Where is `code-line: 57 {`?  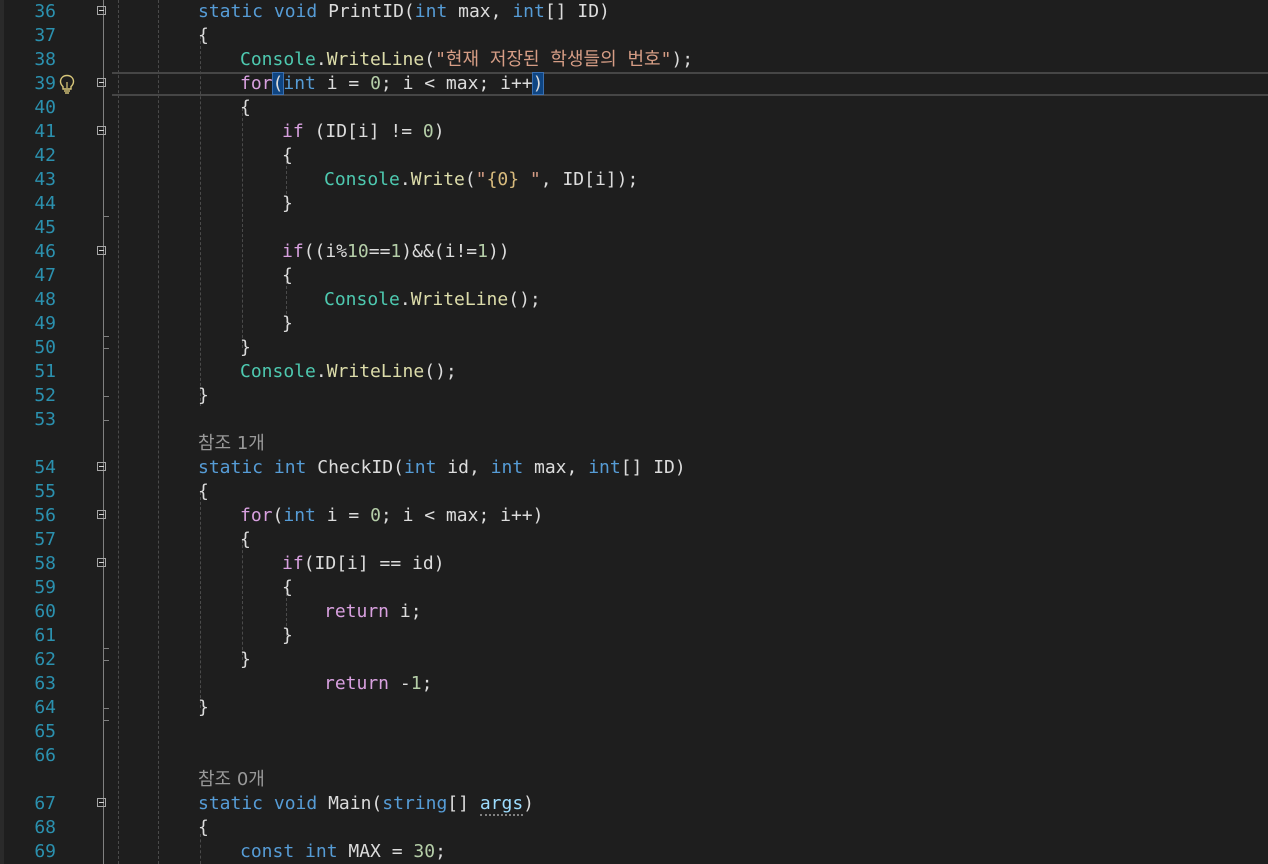 code-line: 57 { is located at coordinates (634, 540).